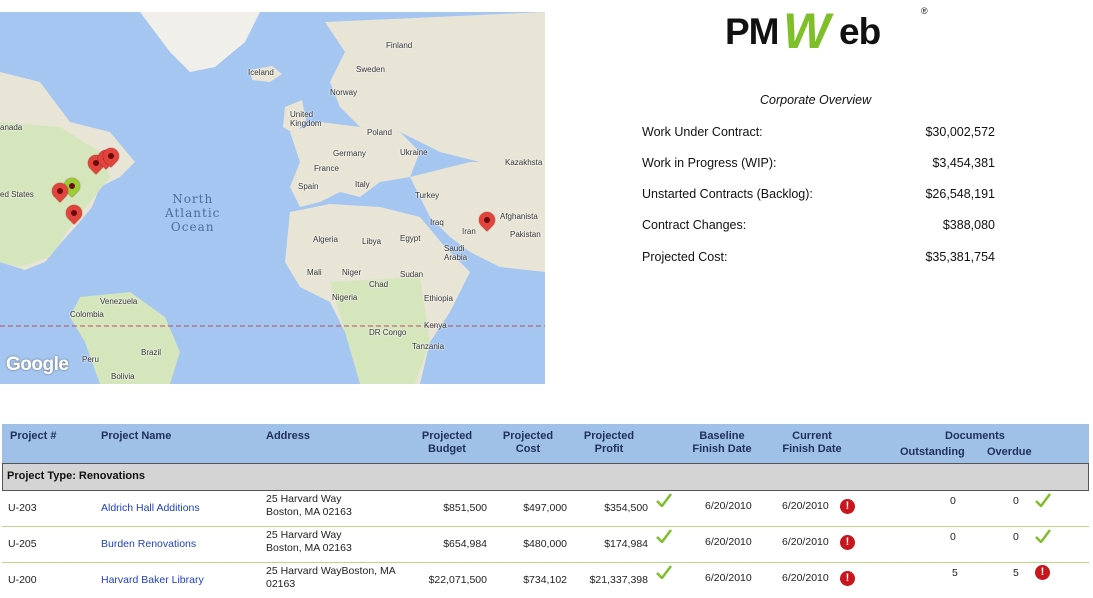 The height and width of the screenshot is (598, 1093). What do you see at coordinates (469, 231) in the screenshot?
I see `map-label: Iran` at bounding box center [469, 231].